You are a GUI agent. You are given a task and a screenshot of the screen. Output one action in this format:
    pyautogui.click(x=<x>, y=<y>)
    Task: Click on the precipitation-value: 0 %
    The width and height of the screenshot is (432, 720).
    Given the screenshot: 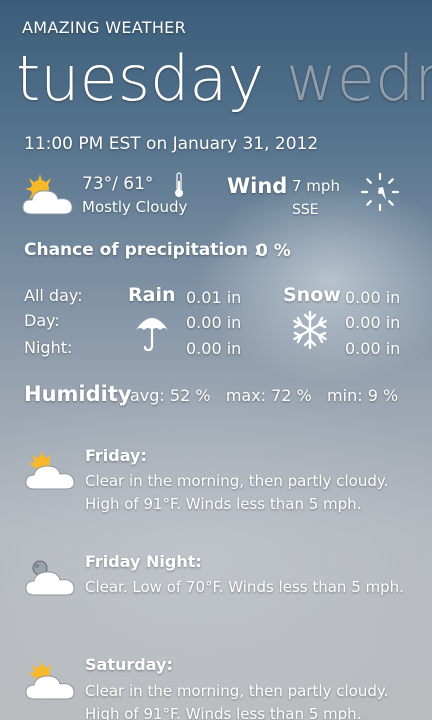 What is the action you would take?
    pyautogui.click(x=273, y=251)
    